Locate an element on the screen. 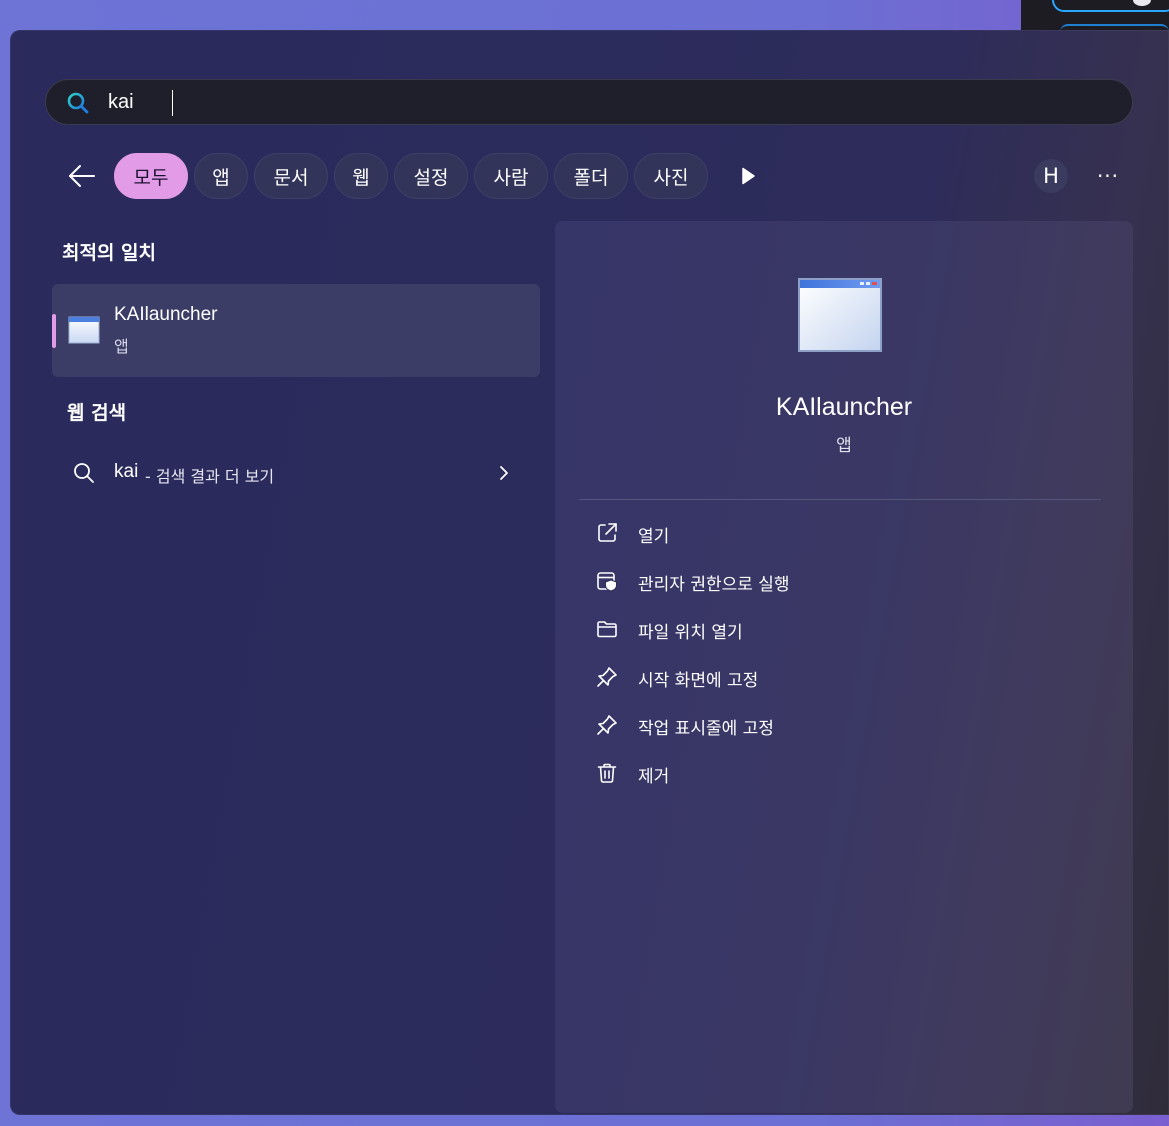  detail-app-type: 앱 is located at coordinates (844, 446).